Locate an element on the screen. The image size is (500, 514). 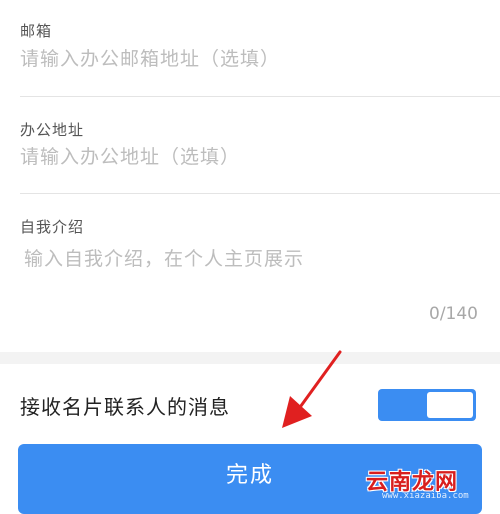
intro-textarea is located at coordinates (254, 274).